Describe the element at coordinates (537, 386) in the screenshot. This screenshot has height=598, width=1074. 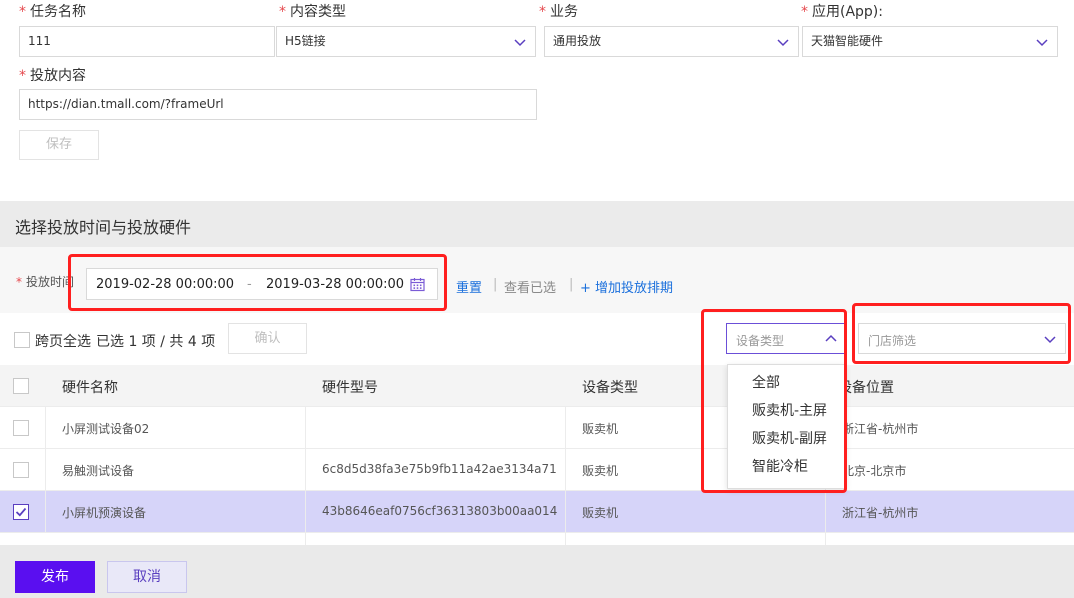
I see `table-header: 硬件名称 硬件型号 设备类型 设备位置` at that location.